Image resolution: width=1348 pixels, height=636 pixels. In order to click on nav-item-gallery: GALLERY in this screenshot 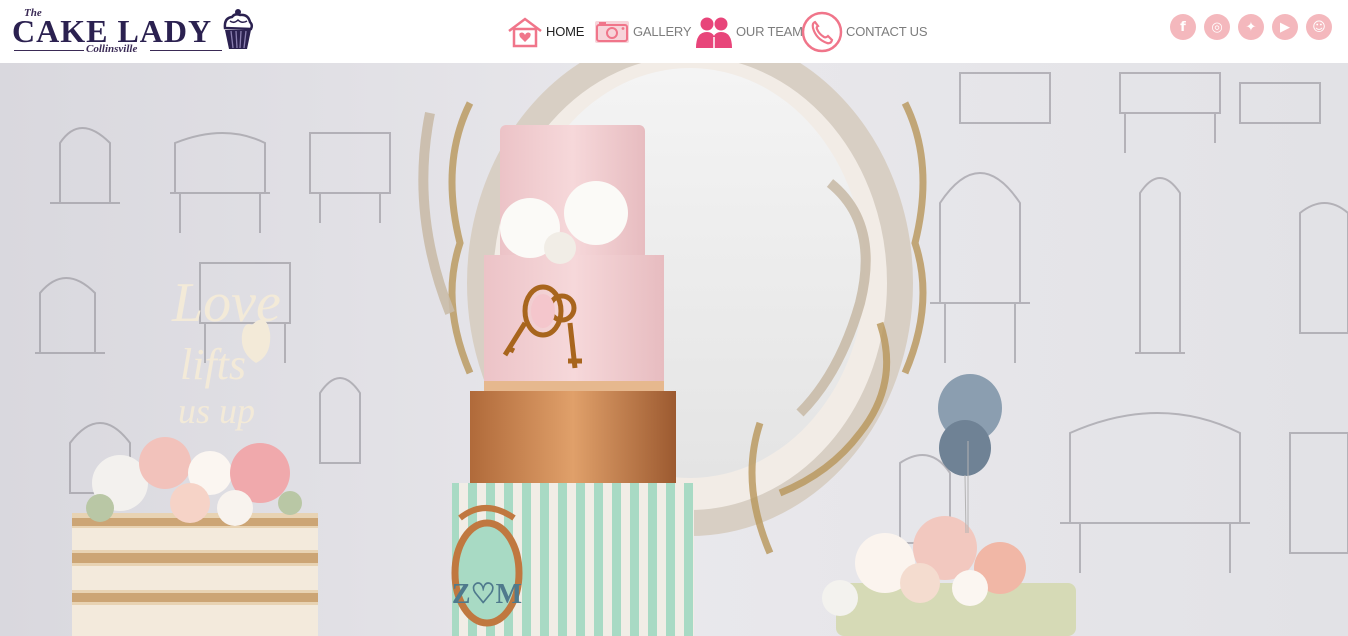, I will do `click(643, 31)`.